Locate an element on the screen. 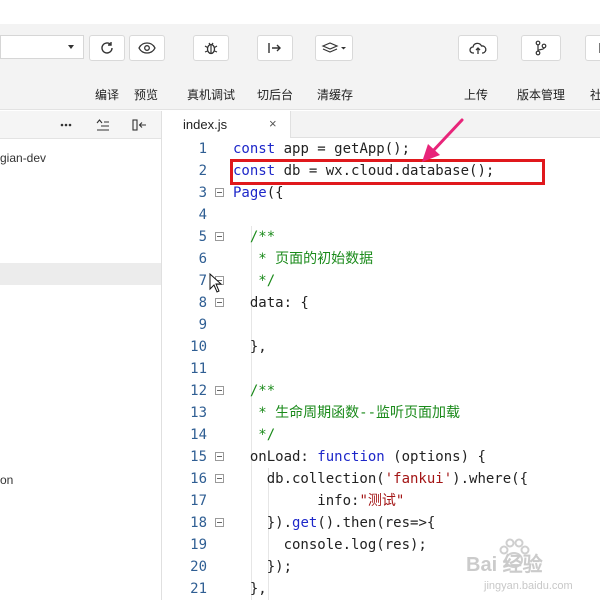 The image size is (600, 600). code-line: 12 /** is located at coordinates (381, 391).